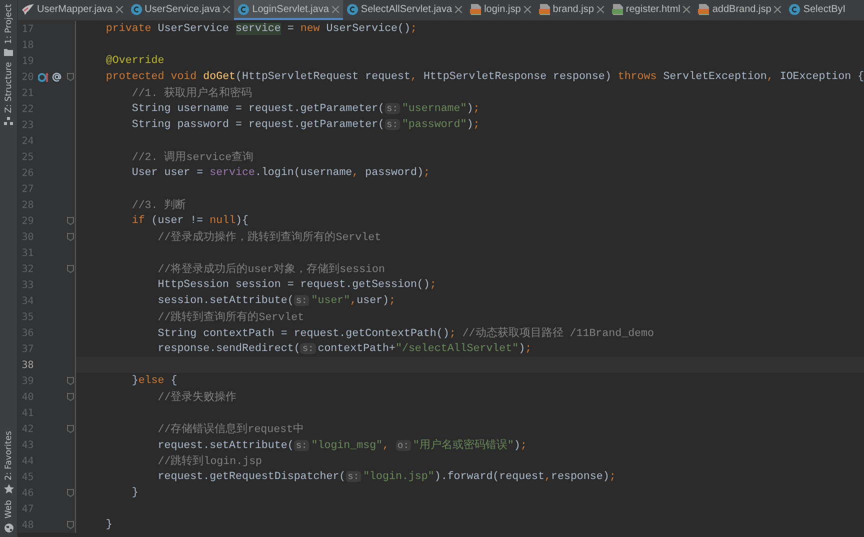 This screenshot has height=537, width=864. What do you see at coordinates (406, 334) in the screenshot?
I see `code-line: String contextPath = request.getContextPath(); //动态获取项目路径 /11Brand_demo` at bounding box center [406, 334].